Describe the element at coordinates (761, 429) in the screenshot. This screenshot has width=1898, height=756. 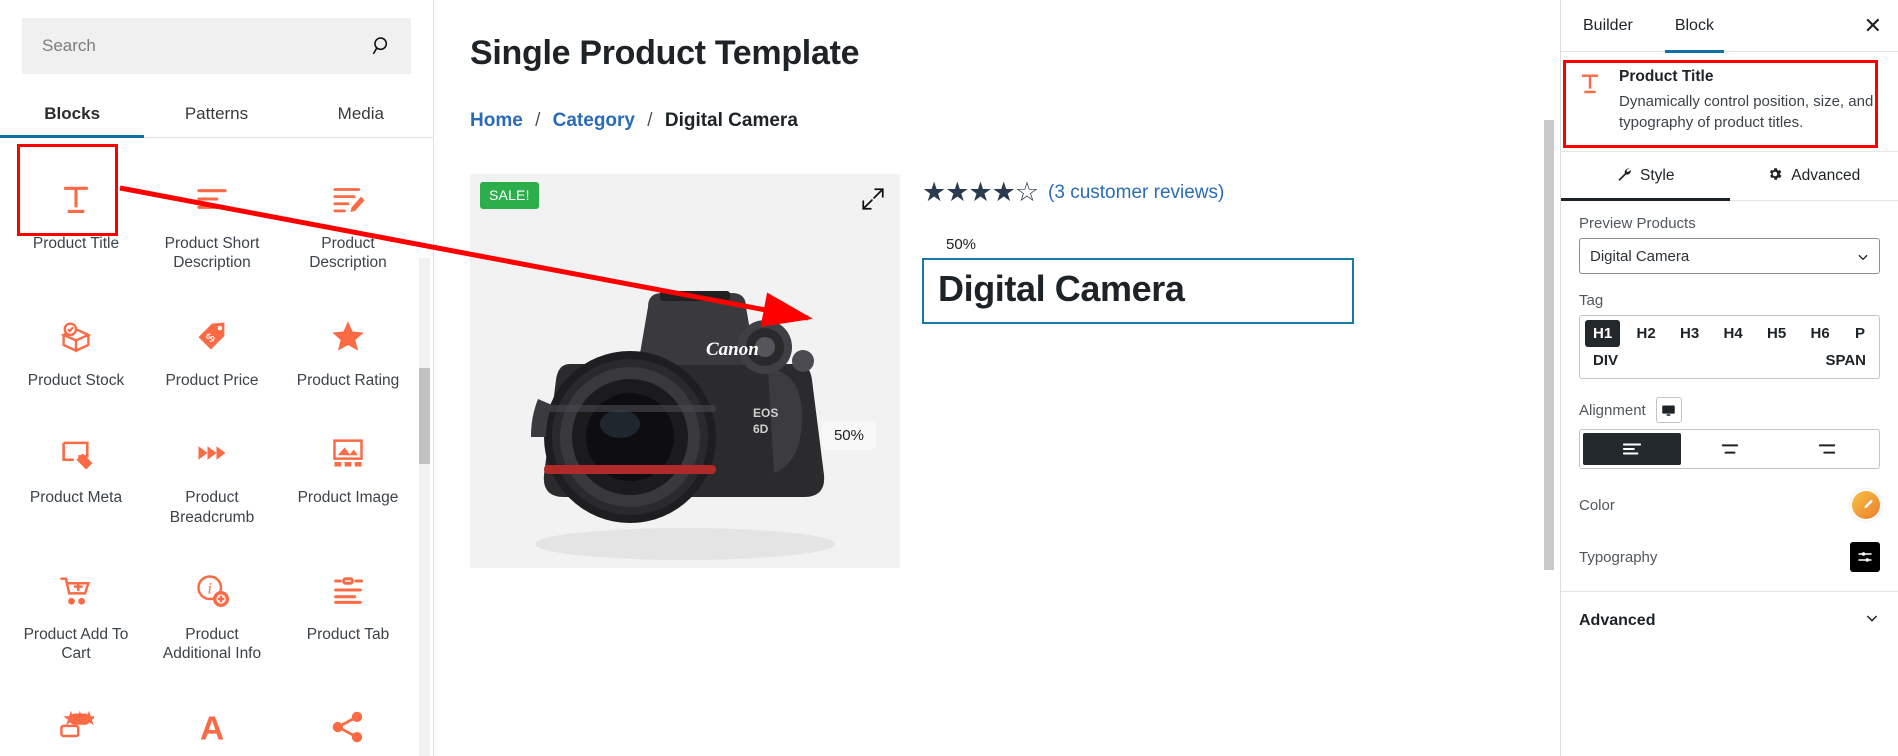
I see `svg-text: 6D` at that location.